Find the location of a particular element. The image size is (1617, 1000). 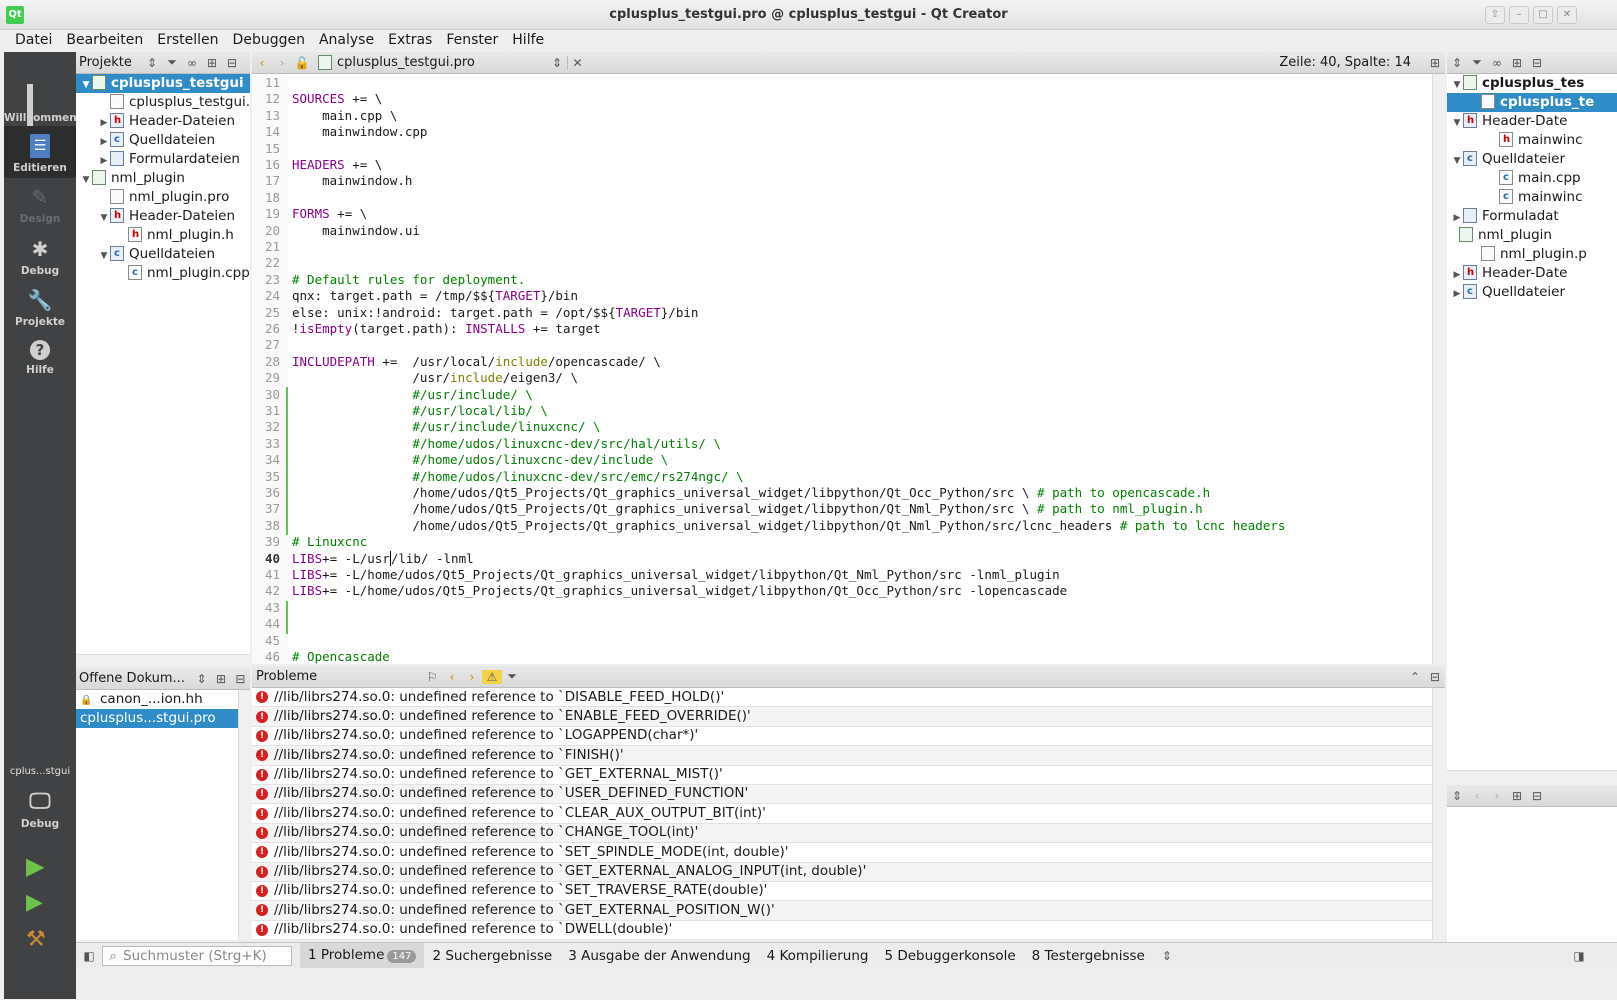

maximize-button: □ is located at coordinates (1543, 15).